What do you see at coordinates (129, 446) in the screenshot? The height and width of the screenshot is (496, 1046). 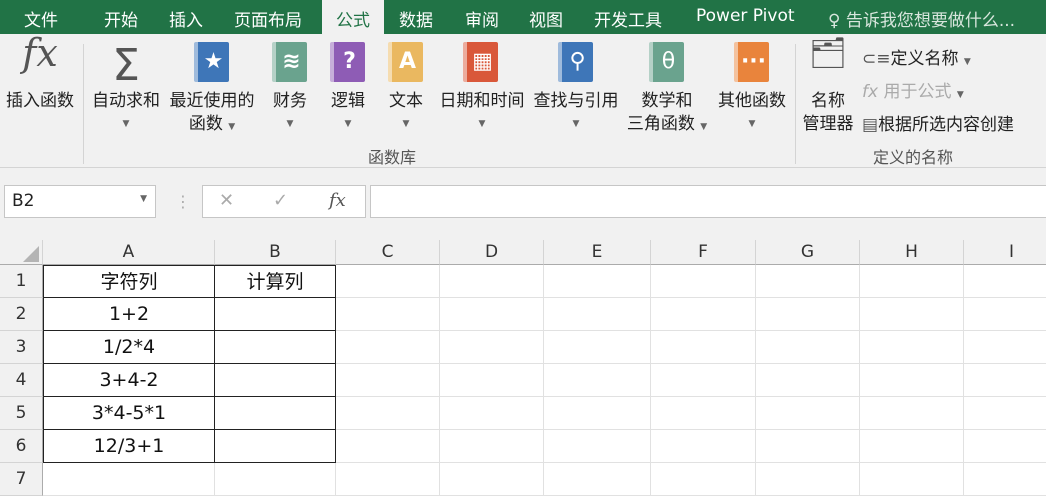 I see `cell: 12/3+1` at bounding box center [129, 446].